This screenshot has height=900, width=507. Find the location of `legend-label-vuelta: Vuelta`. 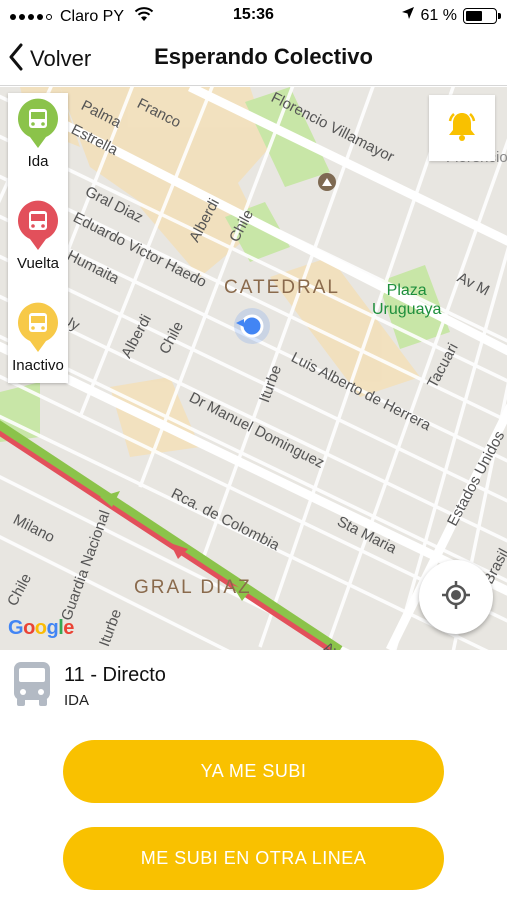

legend-label-vuelta: Vuelta is located at coordinates (38, 263).